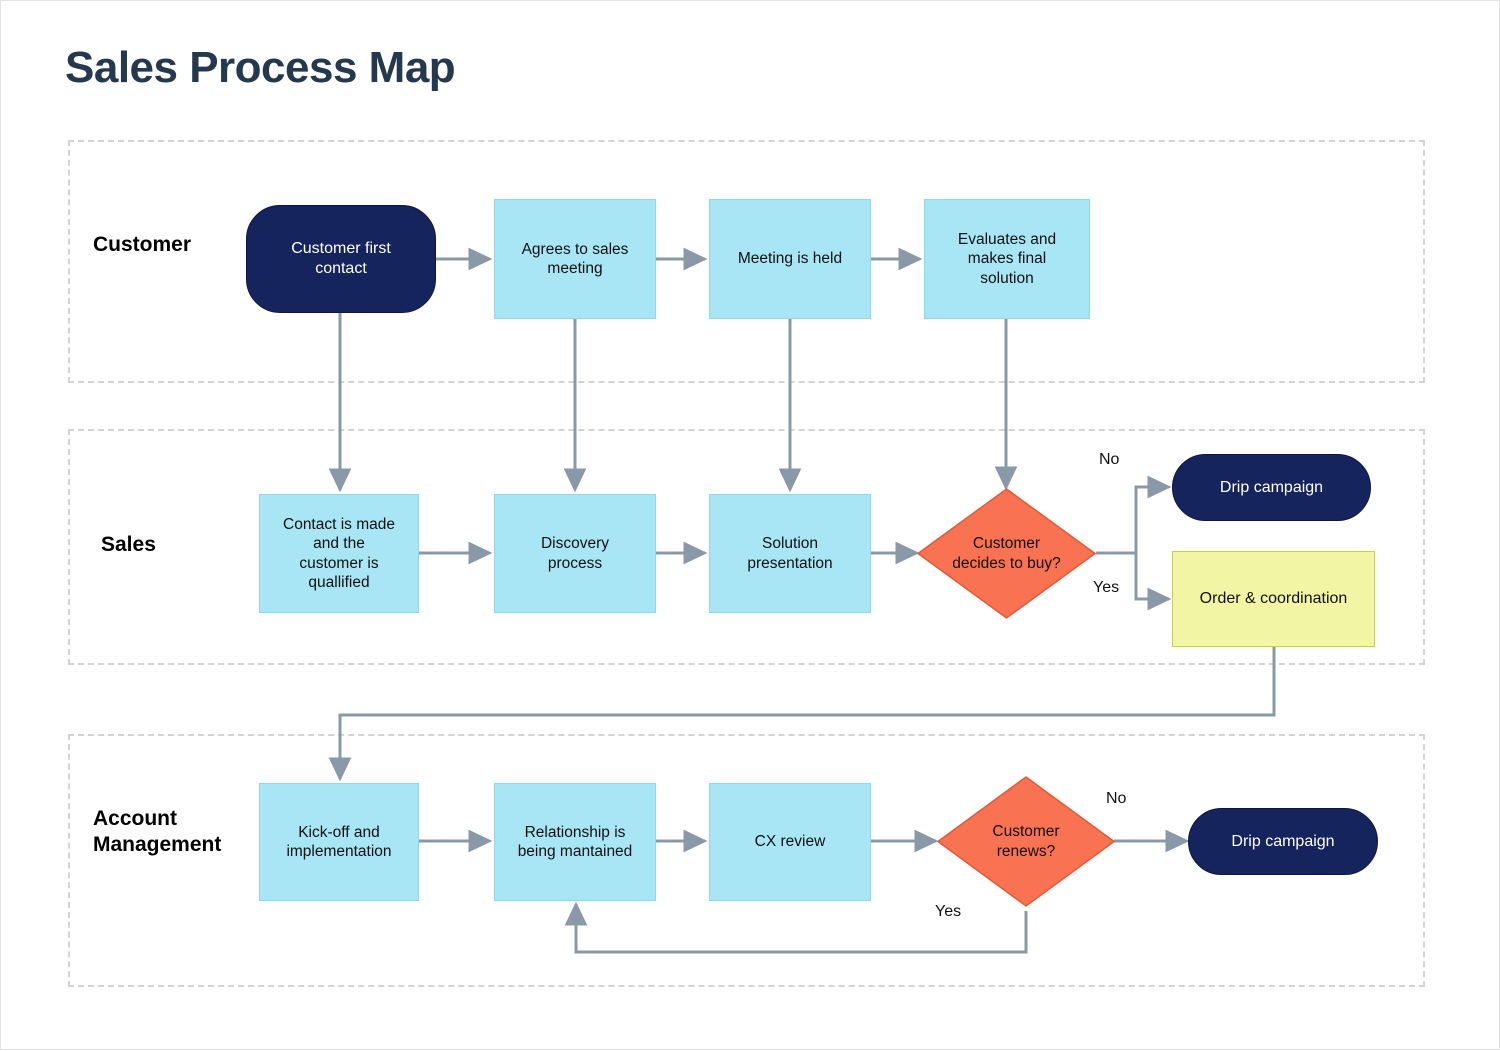 The image size is (1500, 1051). I want to click on node-cx-review: CX review, so click(790, 842).